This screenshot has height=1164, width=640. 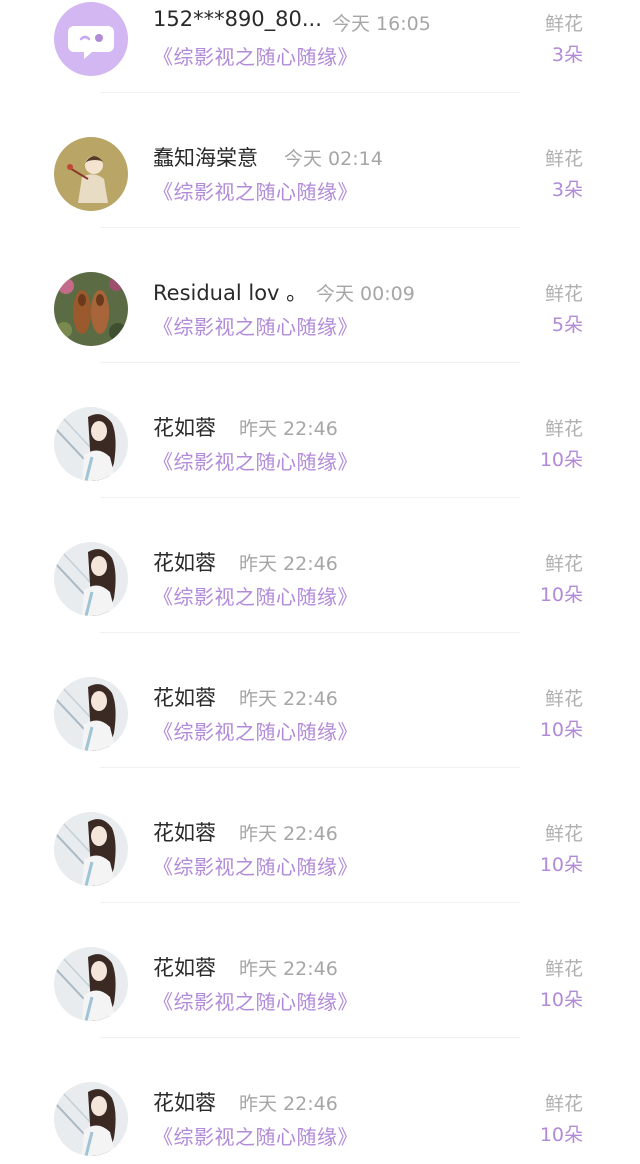 I want to click on list-item: 蠢知海棠意 今天 02:14 《综影视之随心随缘》 鲜花 3朵, so click(x=320, y=203).